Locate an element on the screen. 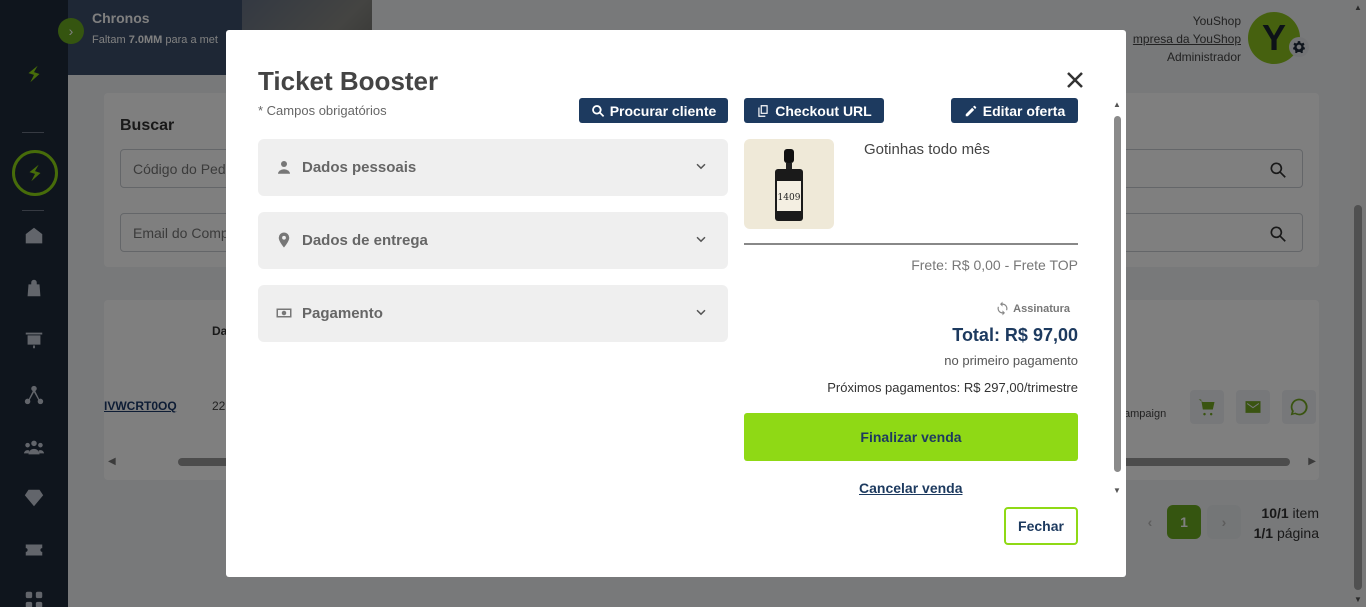  search-client-label: Procurar cliente is located at coordinates (663, 110).